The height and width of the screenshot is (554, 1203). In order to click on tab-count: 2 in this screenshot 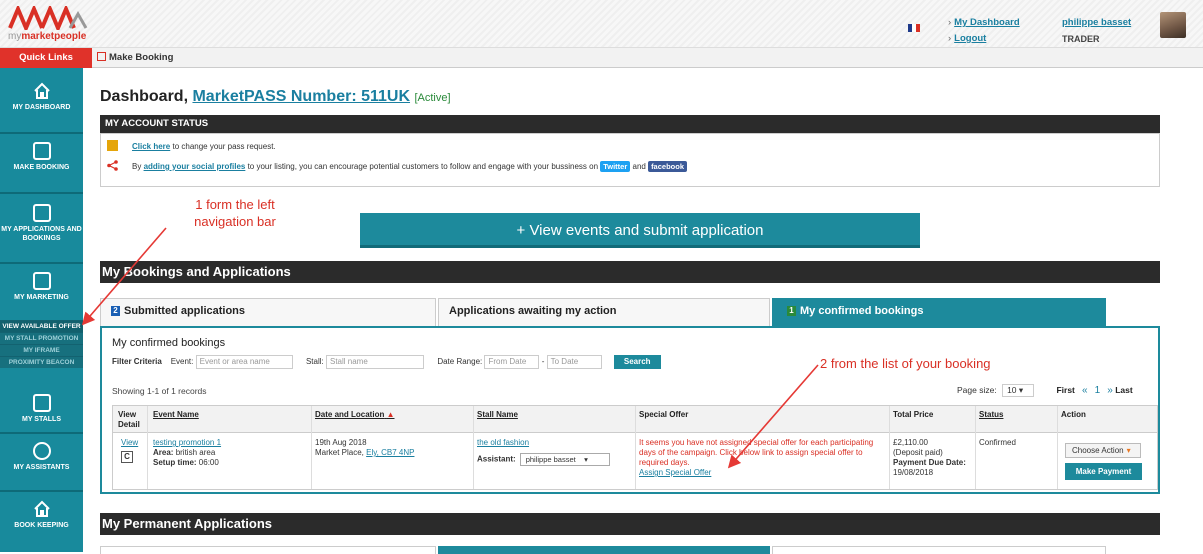, I will do `click(115, 311)`.